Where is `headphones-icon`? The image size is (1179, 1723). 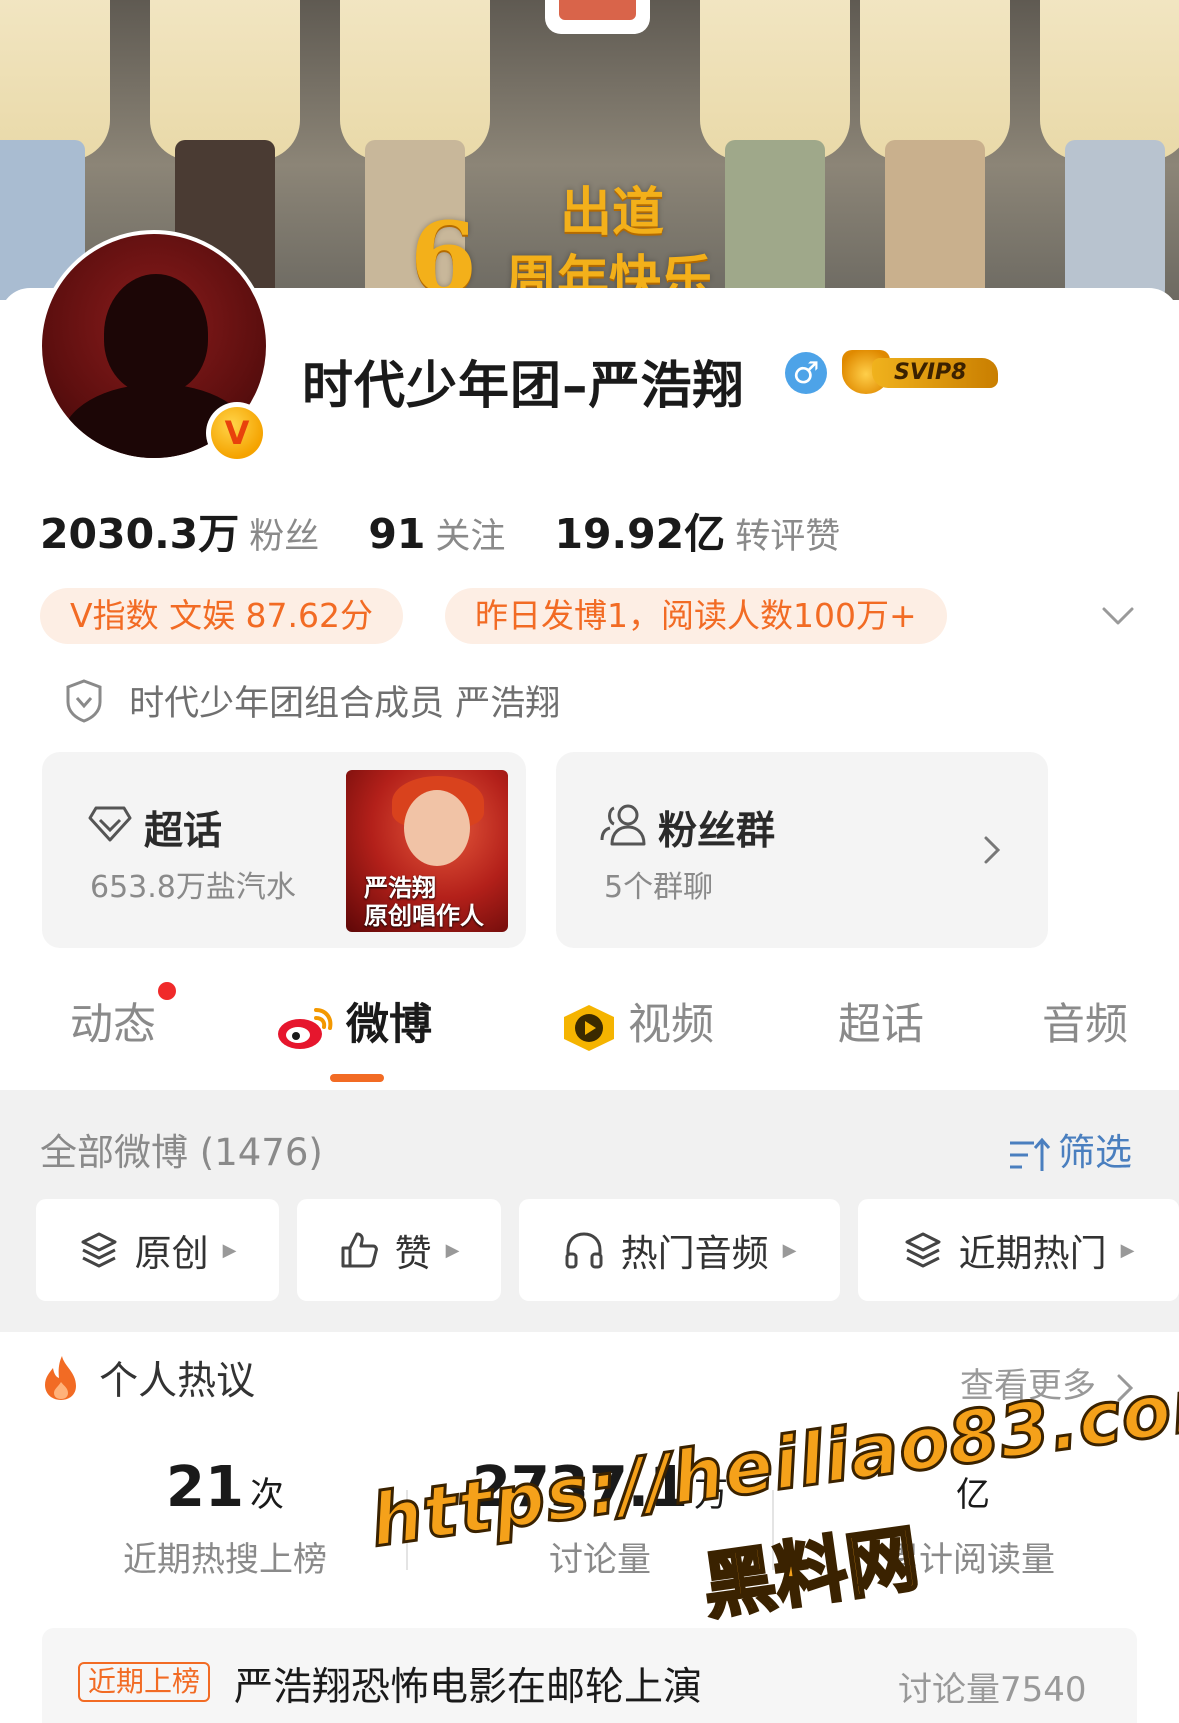
headphones-icon is located at coordinates (584, 1250).